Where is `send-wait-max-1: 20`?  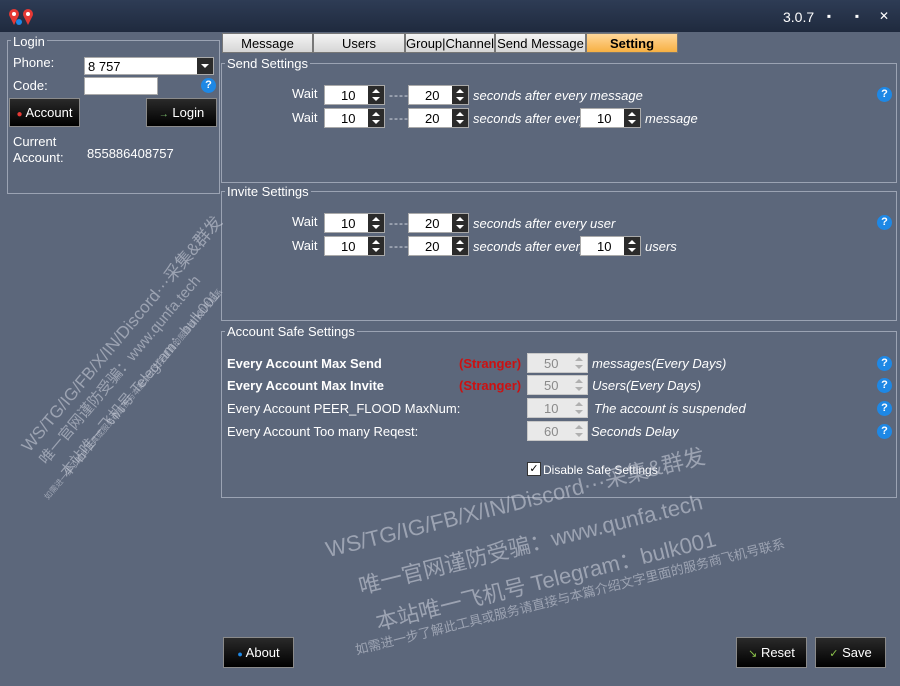
send-wait-max-1: 20 is located at coordinates (438, 95).